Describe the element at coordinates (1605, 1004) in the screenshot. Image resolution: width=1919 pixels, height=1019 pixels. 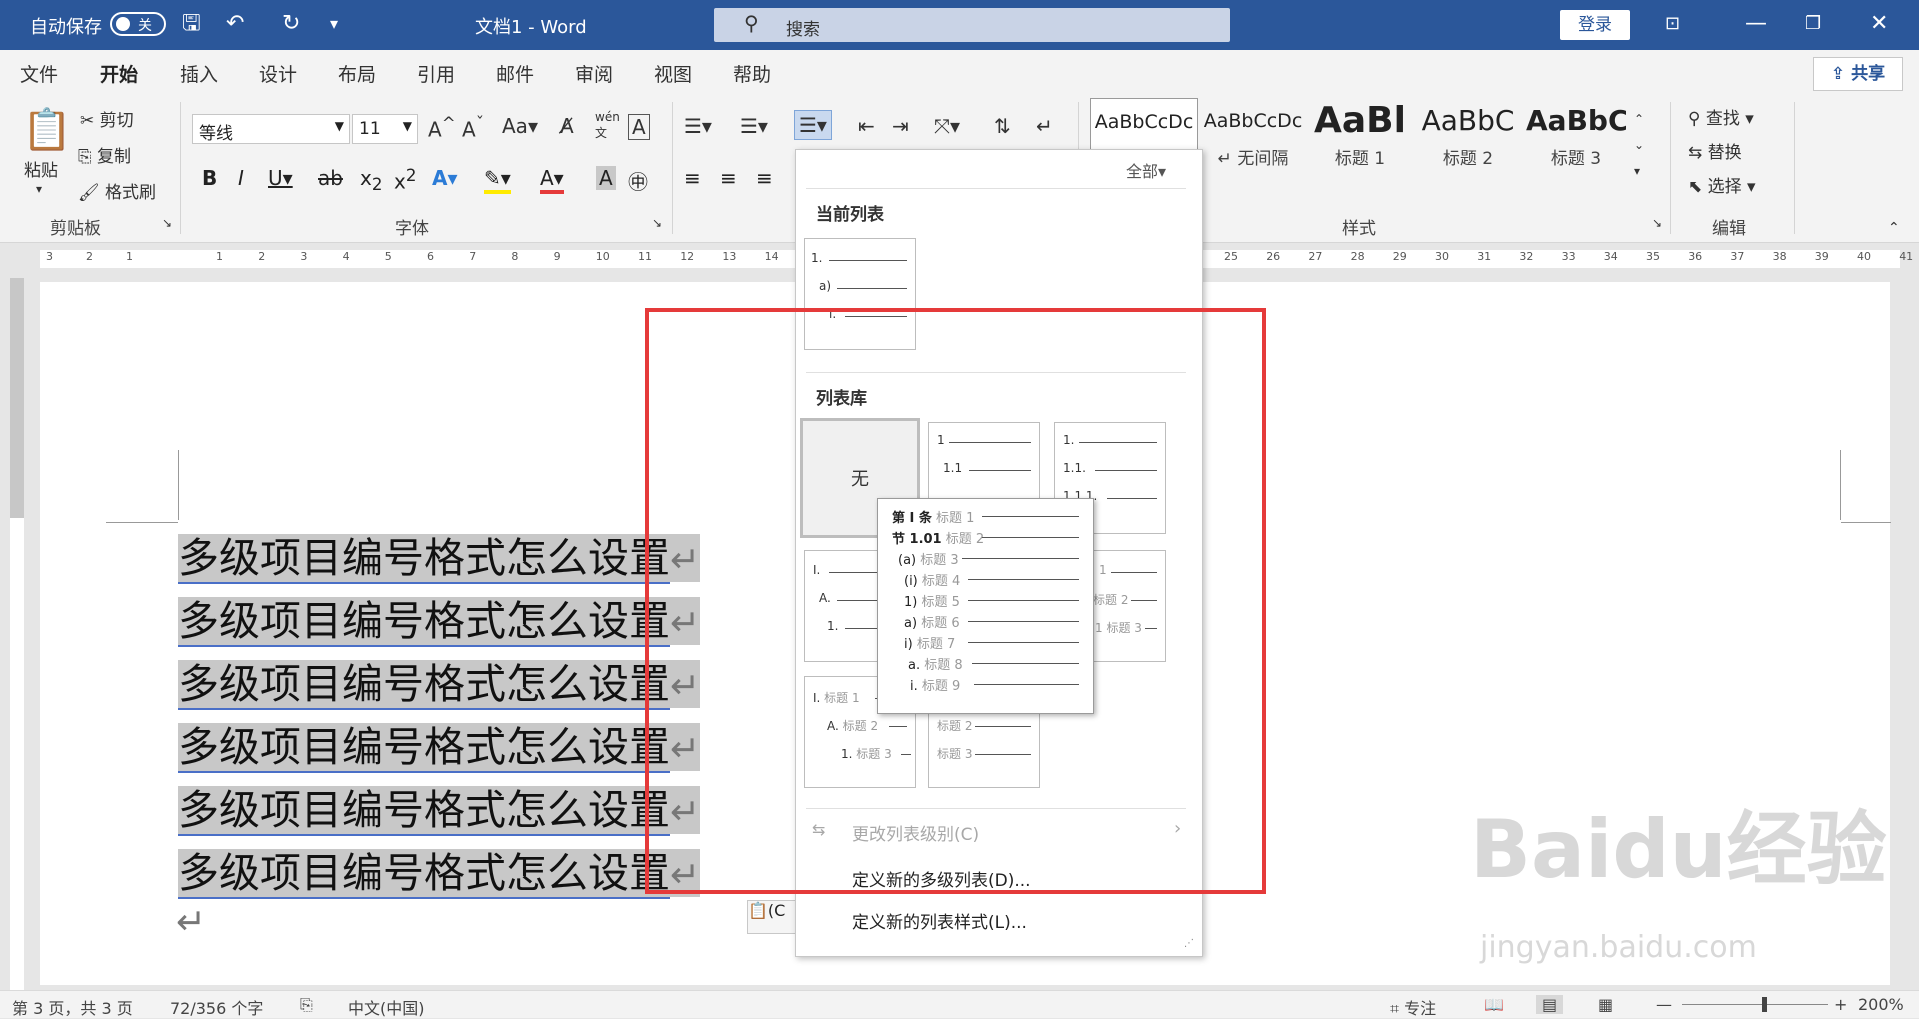
I see `web-layout-icon: ▦` at that location.